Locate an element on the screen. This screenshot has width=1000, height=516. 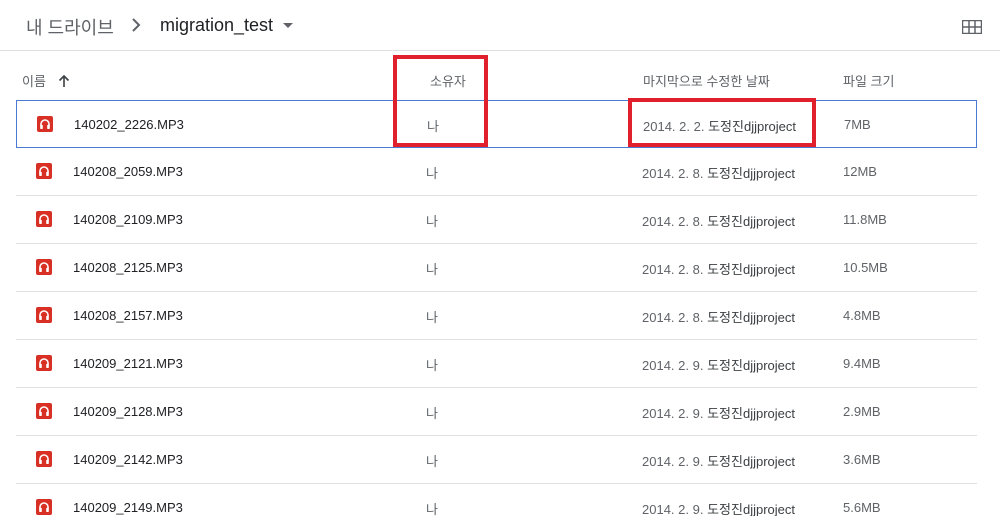
column-header-size: 파일 크기 is located at coordinates (868, 80).